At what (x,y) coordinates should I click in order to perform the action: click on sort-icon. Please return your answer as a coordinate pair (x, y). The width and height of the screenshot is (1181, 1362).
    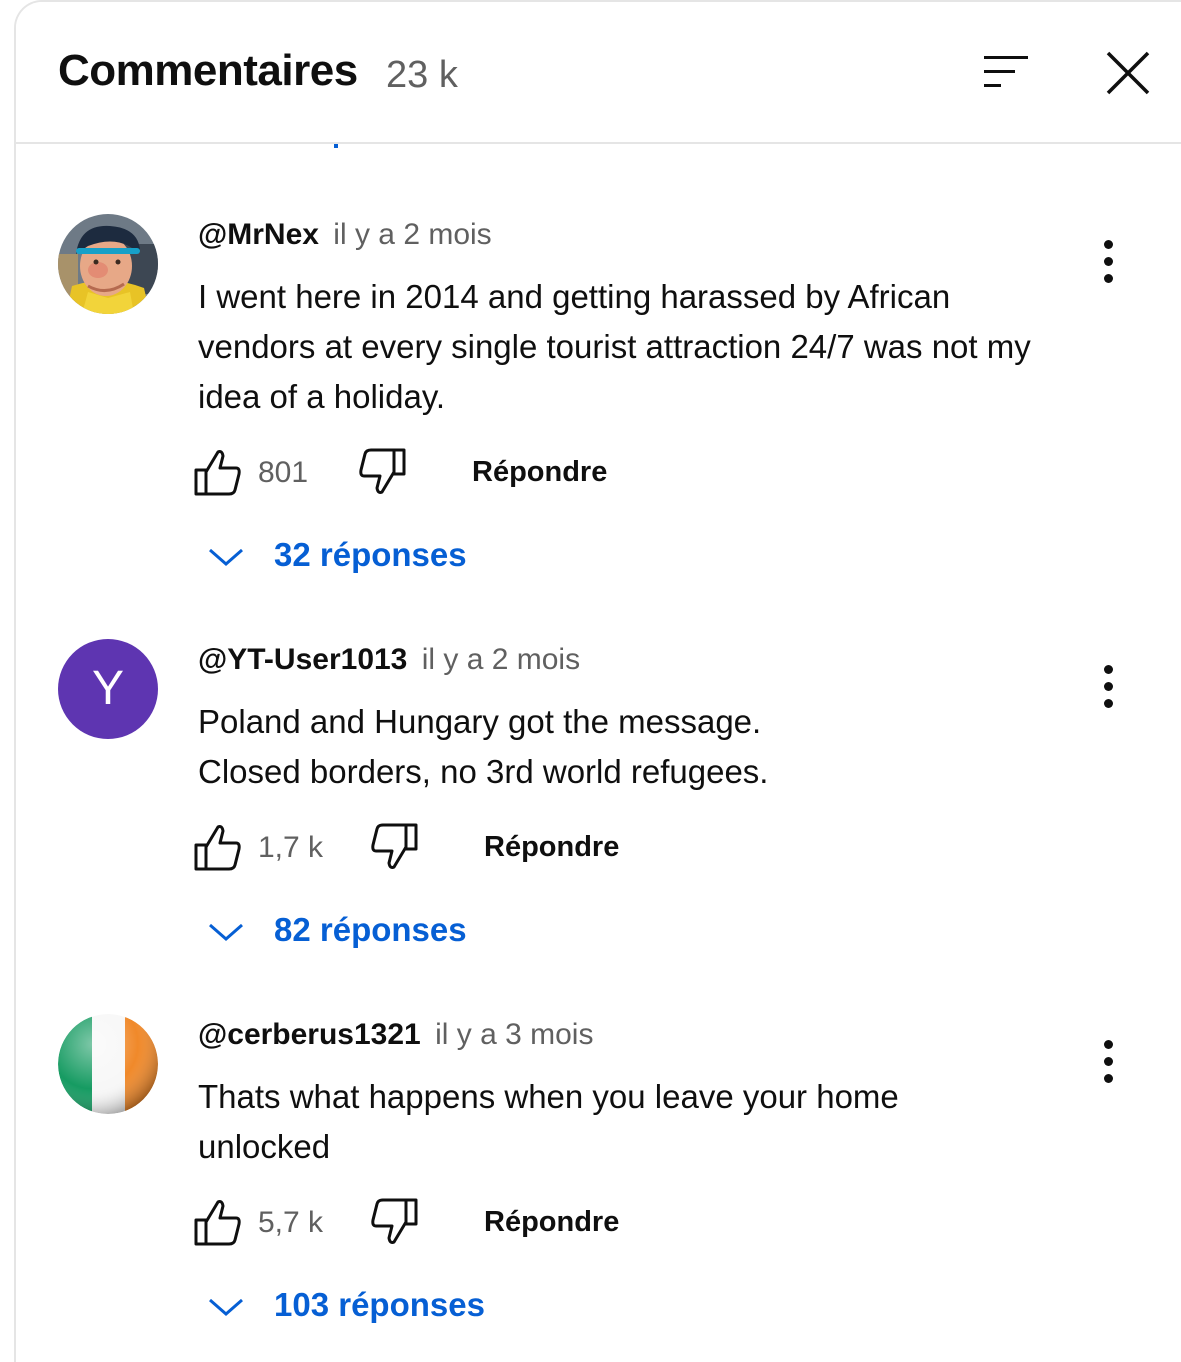
    Looking at the image, I should click on (1006, 71).